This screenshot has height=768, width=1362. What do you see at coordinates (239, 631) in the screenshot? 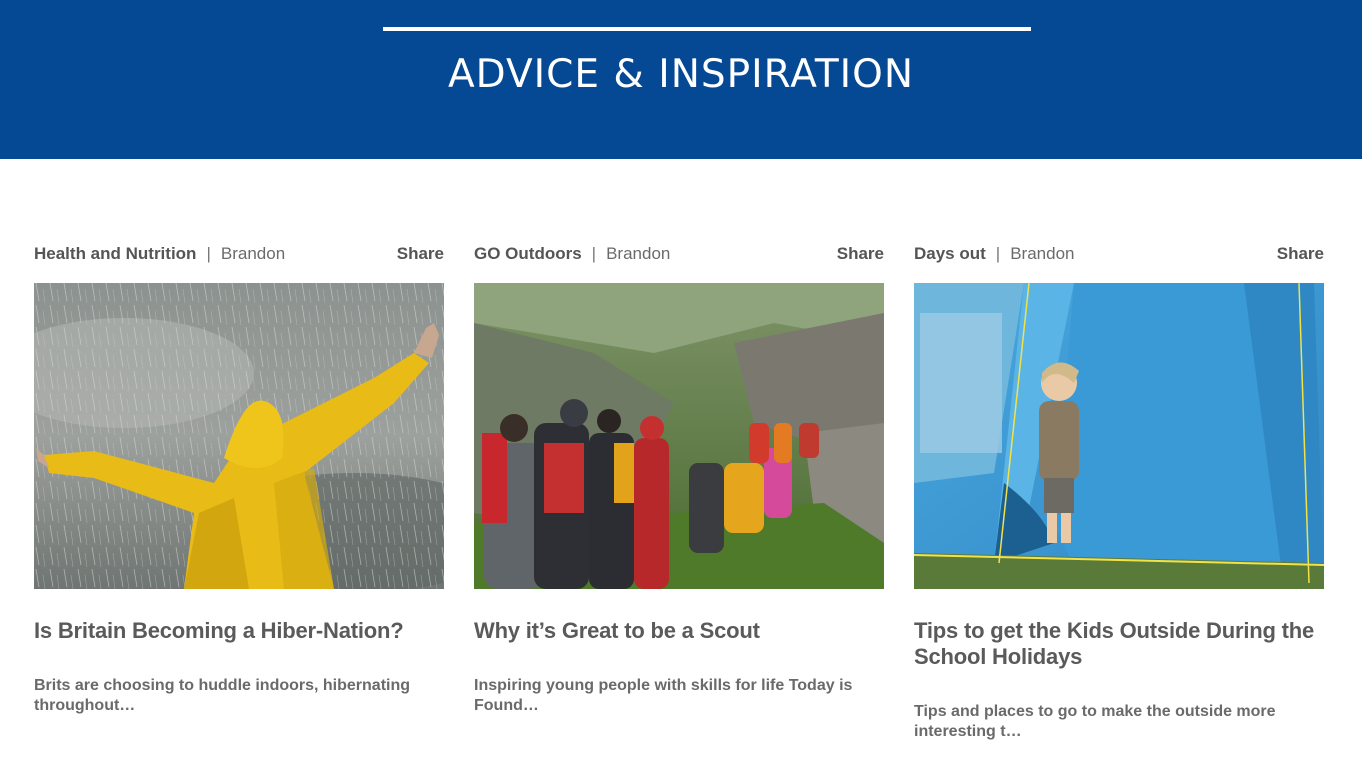
I see `article-headline: Is Britain Becoming a Hiber-Nation?` at bounding box center [239, 631].